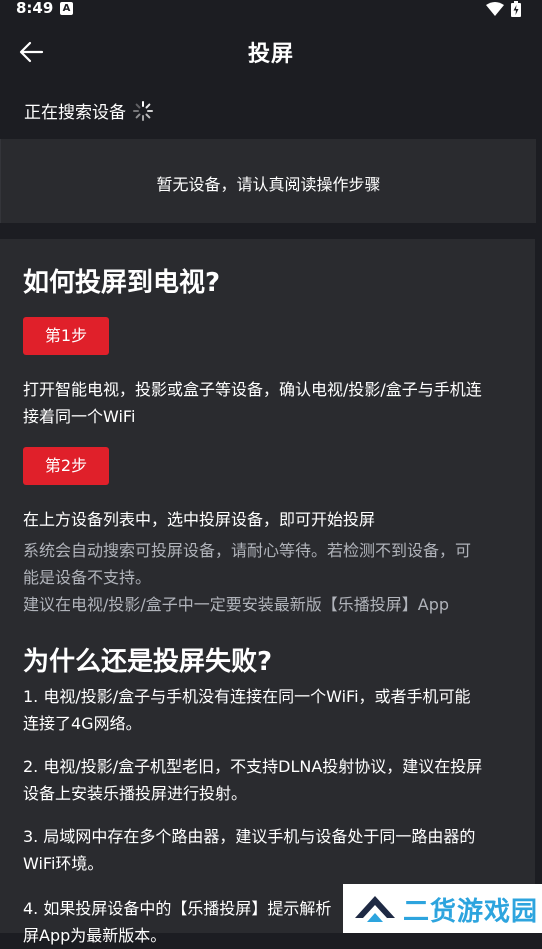 This screenshot has width=542, height=949. What do you see at coordinates (252, 389) in the screenshot?
I see `step1-text-line1: 打开智能电视，投影或盒子等设备，确认电视/投影/盒子与手机连` at bounding box center [252, 389].